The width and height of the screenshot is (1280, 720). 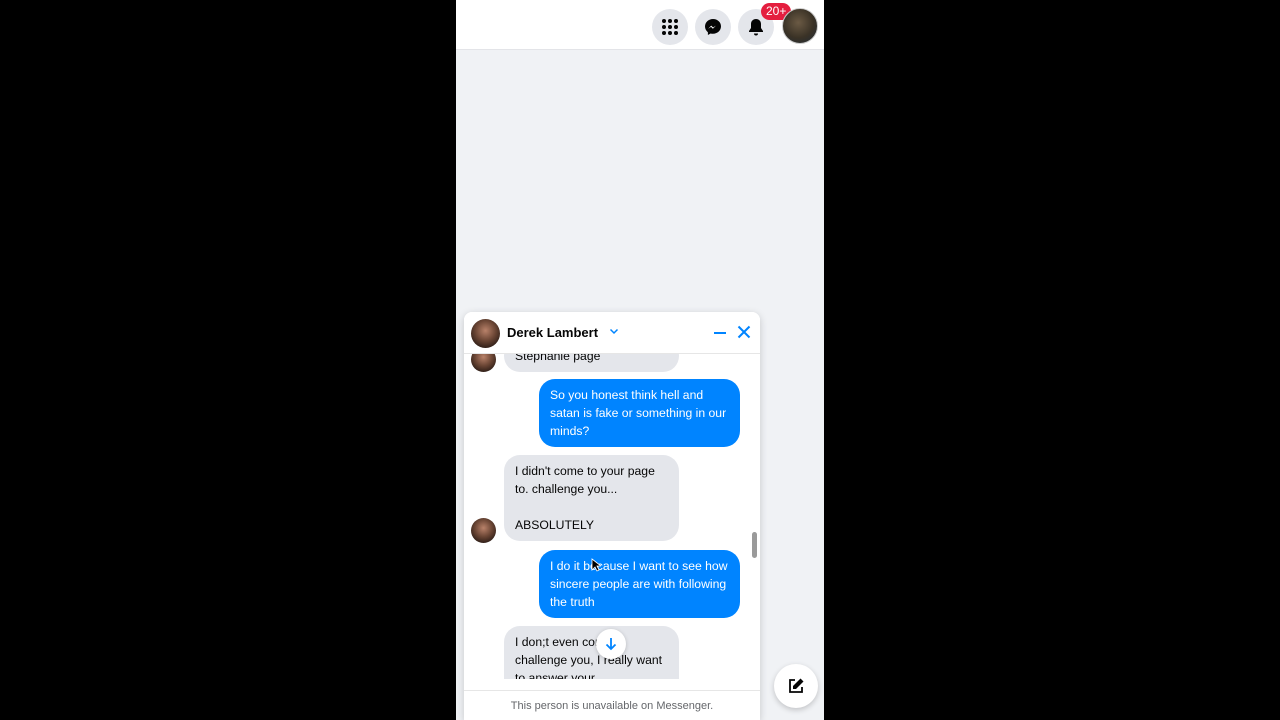 What do you see at coordinates (552, 332) in the screenshot?
I see `contact-name: Derek Lambert` at bounding box center [552, 332].